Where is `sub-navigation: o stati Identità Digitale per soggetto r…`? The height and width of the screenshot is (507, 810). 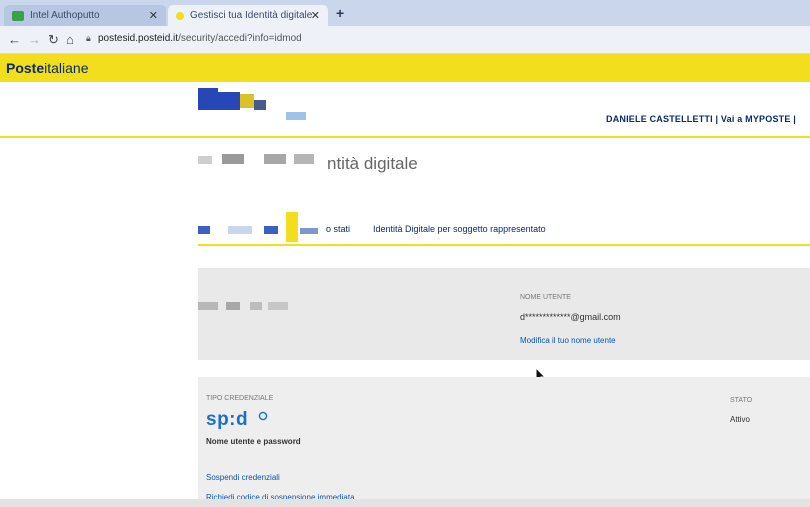
sub-navigation: o stati Identità Digitale per soggetto r… is located at coordinates (504, 229).